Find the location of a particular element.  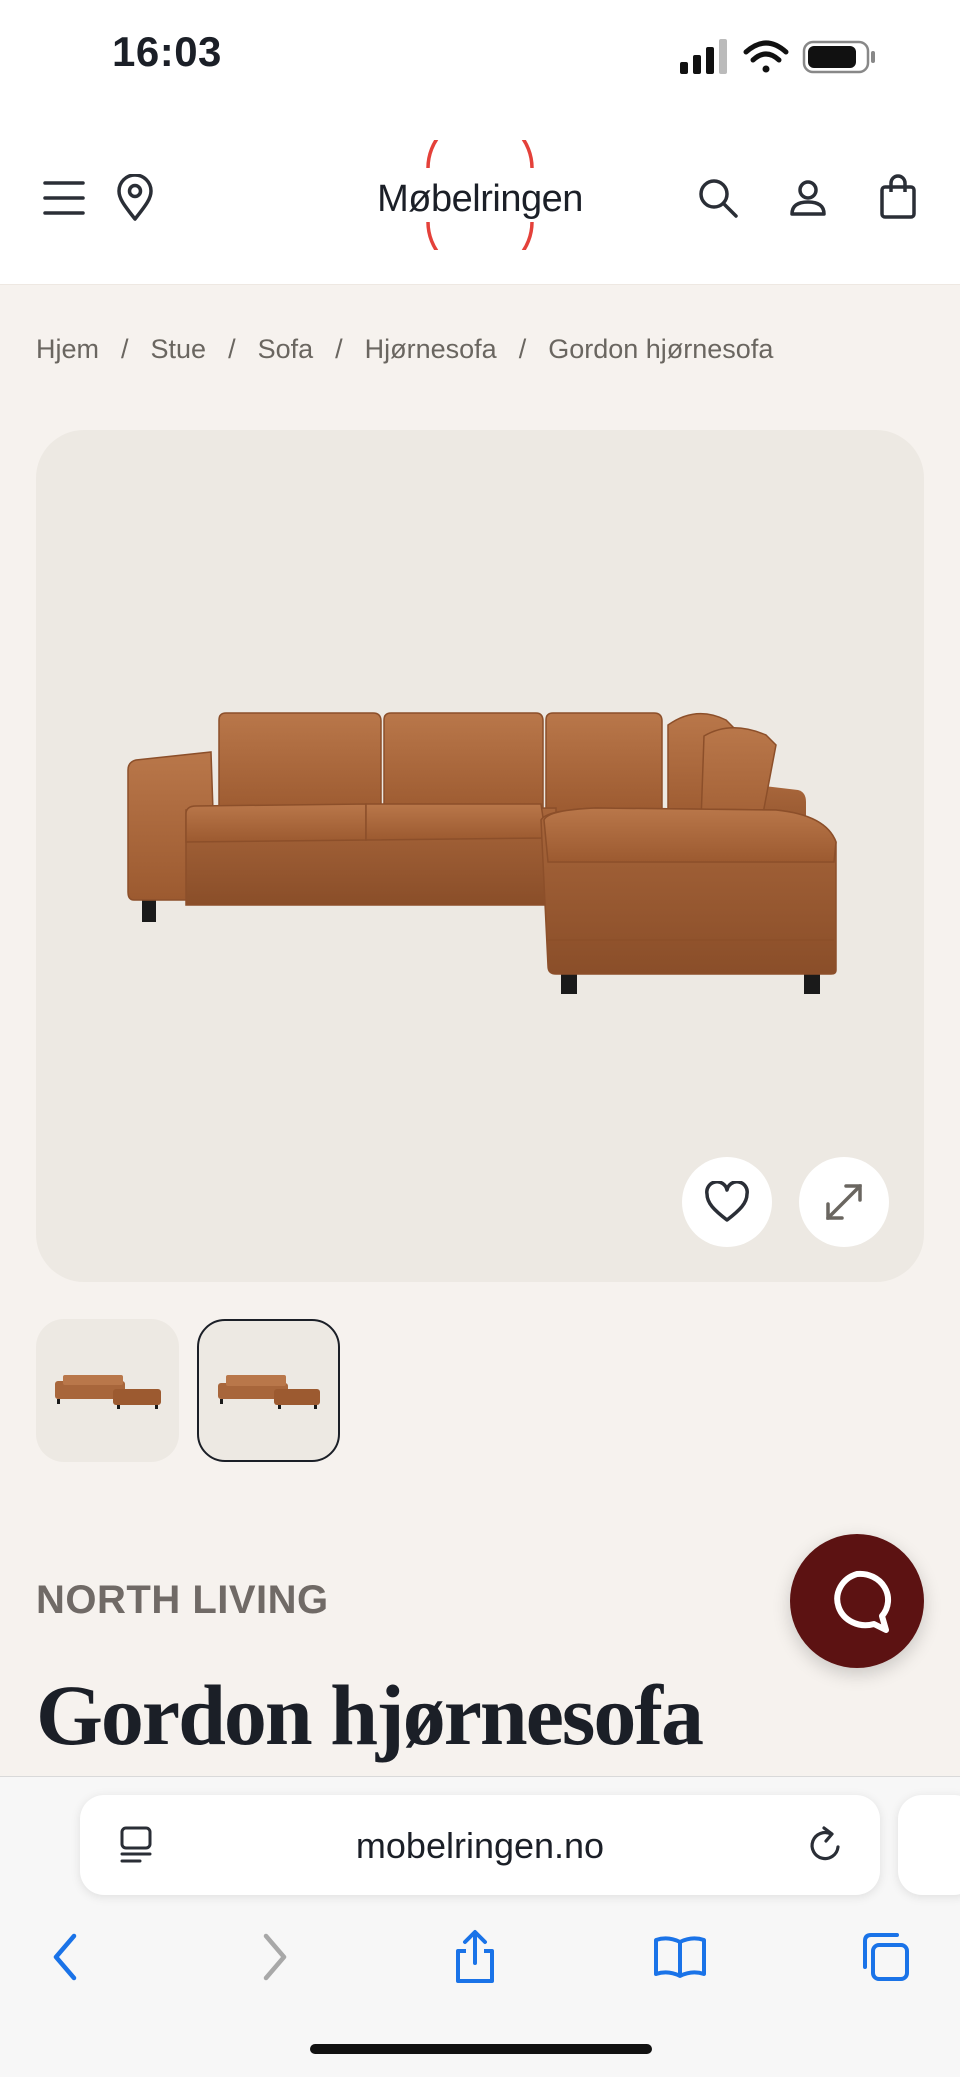

search-icon is located at coordinates (718, 198).